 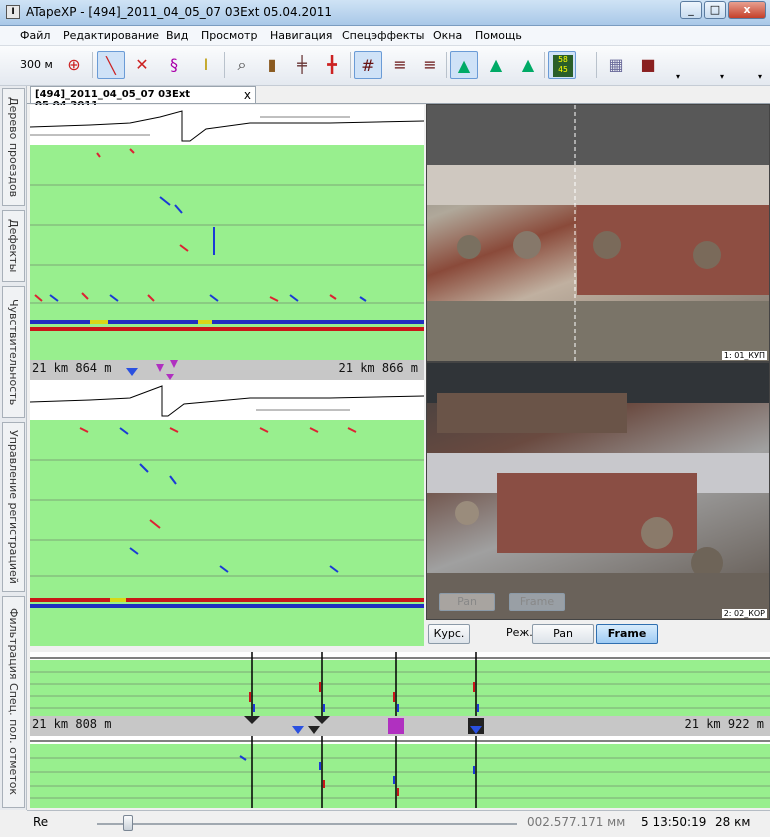 What do you see at coordinates (519, 632) in the screenshot?
I see `mode-label: Реж.` at bounding box center [519, 632].